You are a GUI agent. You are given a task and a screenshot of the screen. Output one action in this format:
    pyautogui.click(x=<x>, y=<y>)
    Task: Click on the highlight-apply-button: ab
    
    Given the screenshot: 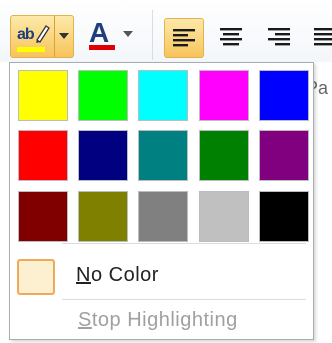 What is the action you would take?
    pyautogui.click(x=33, y=36)
    